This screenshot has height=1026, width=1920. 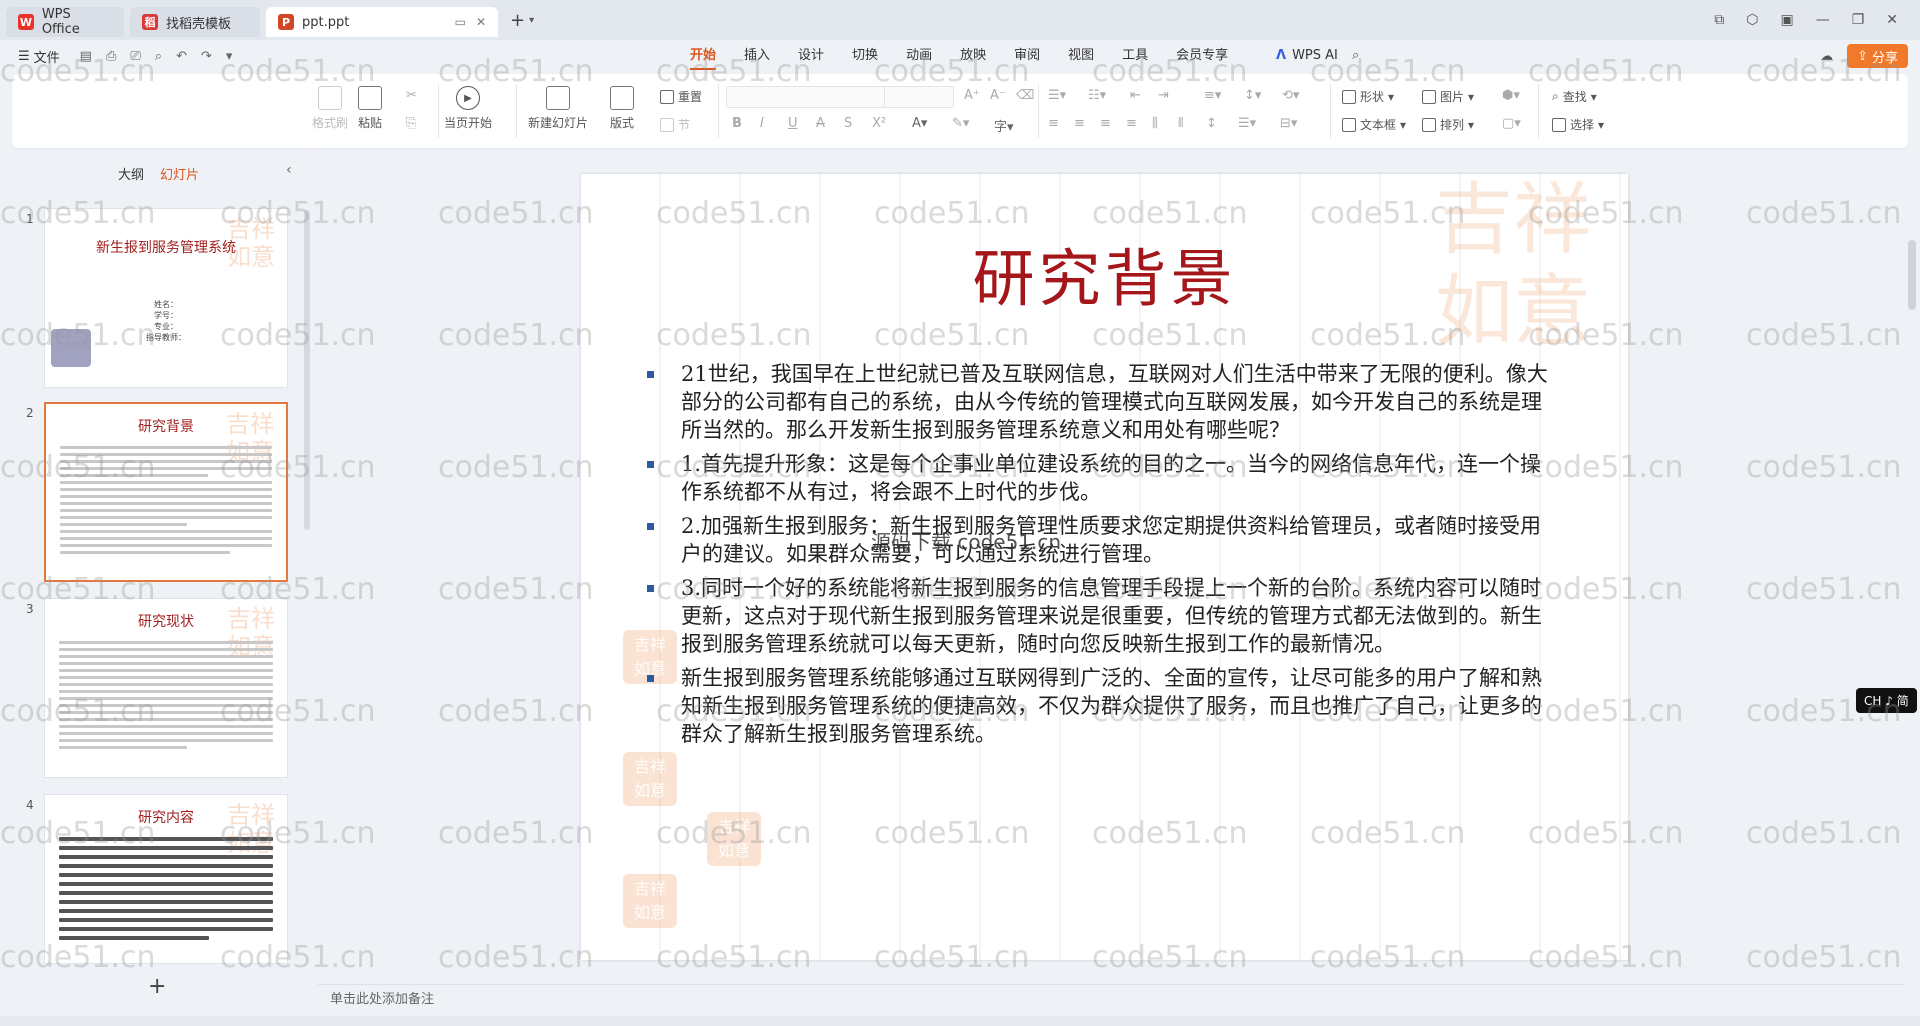 I want to click on share-button: ⇪ 分享, so click(x=1877, y=56).